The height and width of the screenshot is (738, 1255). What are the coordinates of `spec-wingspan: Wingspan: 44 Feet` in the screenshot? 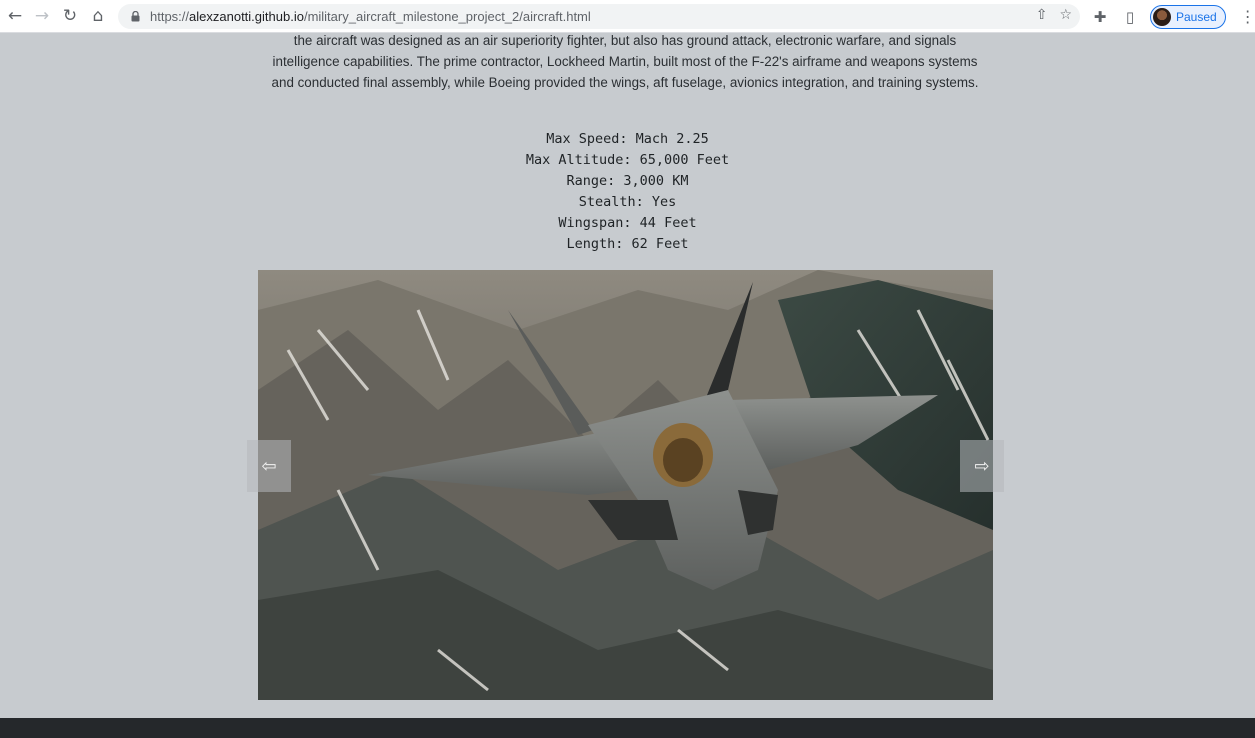 It's located at (627, 223).